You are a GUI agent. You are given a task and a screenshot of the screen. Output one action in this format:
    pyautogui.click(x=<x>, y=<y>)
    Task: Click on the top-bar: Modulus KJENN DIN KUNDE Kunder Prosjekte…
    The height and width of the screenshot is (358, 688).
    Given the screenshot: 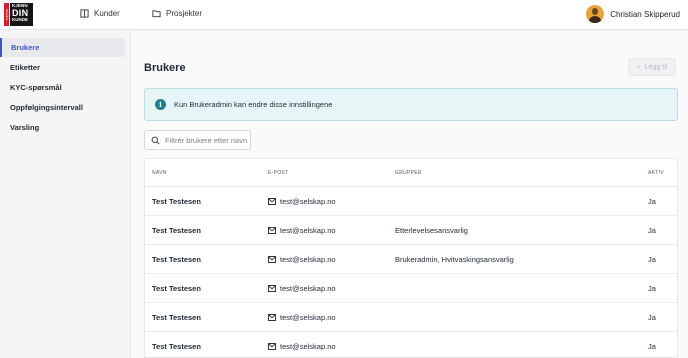 What is the action you would take?
    pyautogui.click(x=344, y=15)
    